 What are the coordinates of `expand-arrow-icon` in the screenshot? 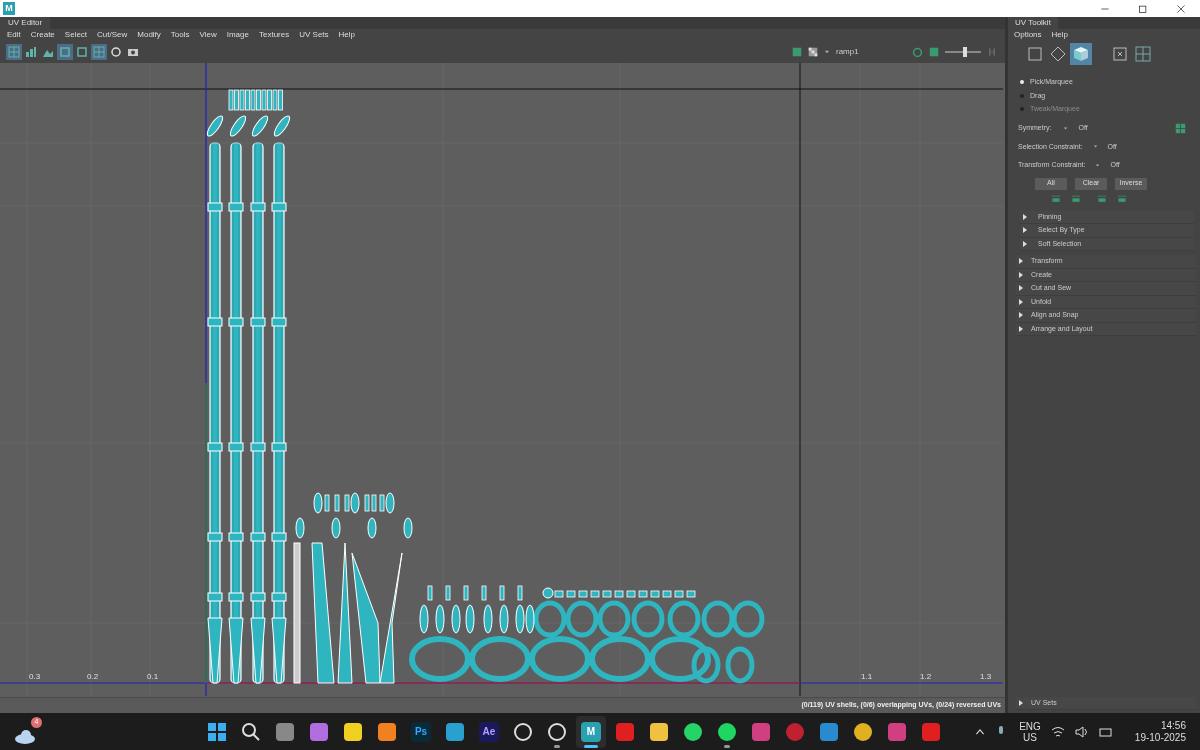 It's located at (1020, 702).